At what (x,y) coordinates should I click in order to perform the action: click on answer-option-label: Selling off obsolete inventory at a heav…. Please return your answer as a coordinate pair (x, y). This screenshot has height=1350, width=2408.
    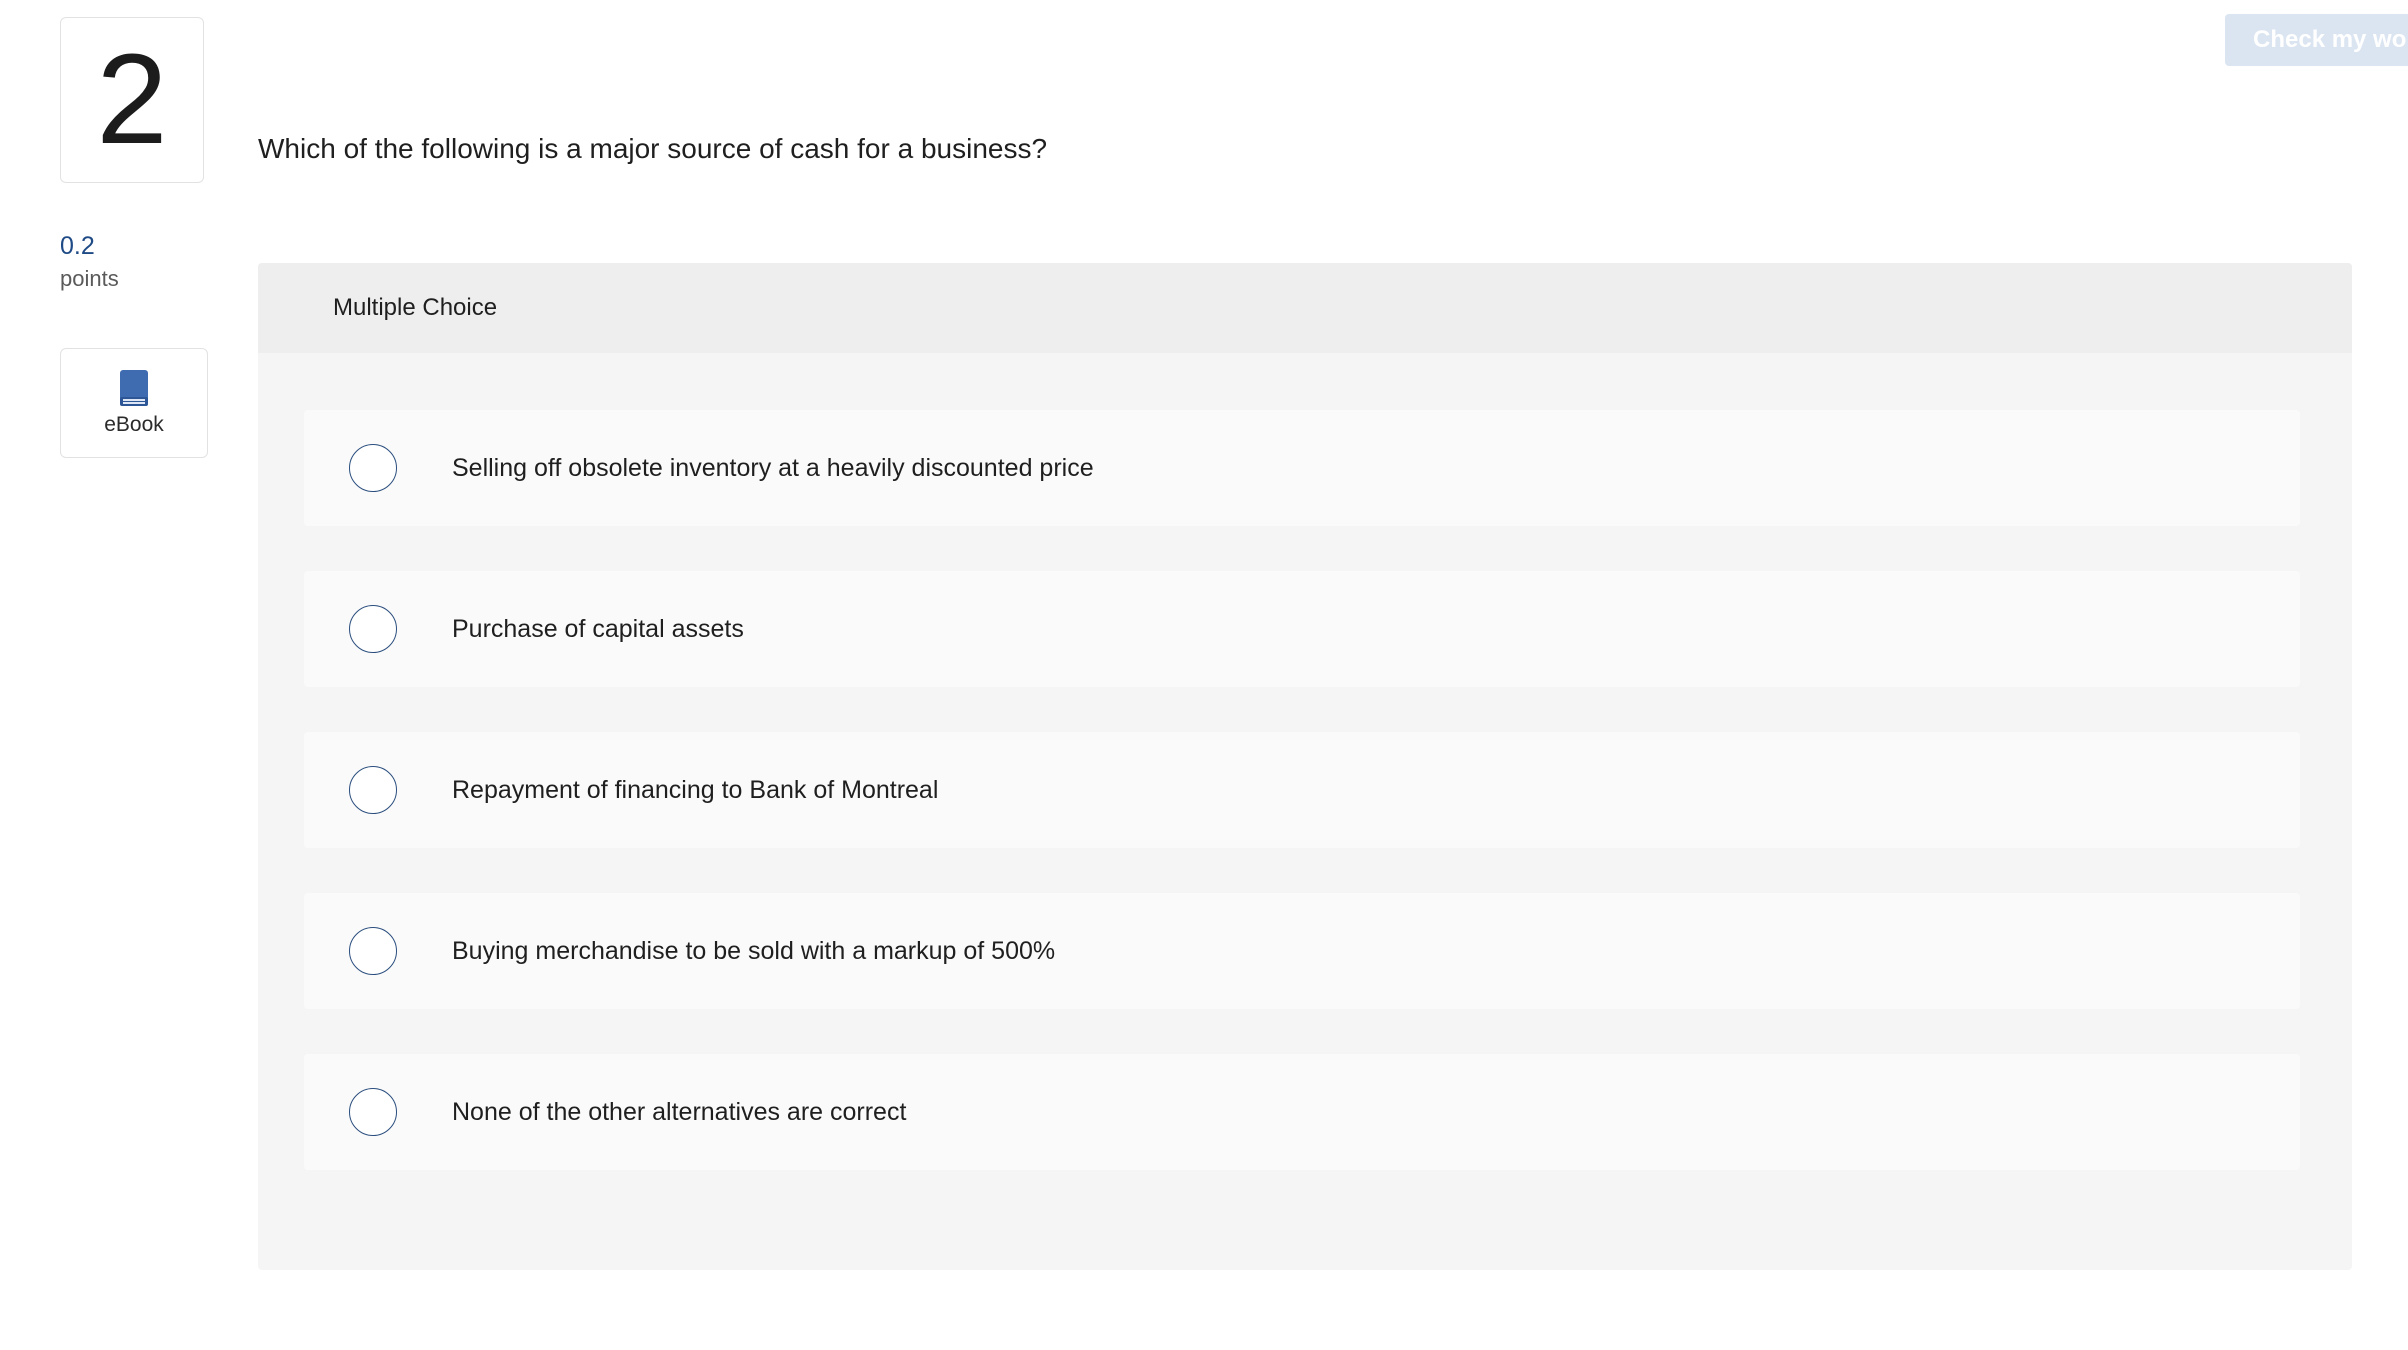
    Looking at the image, I should click on (773, 467).